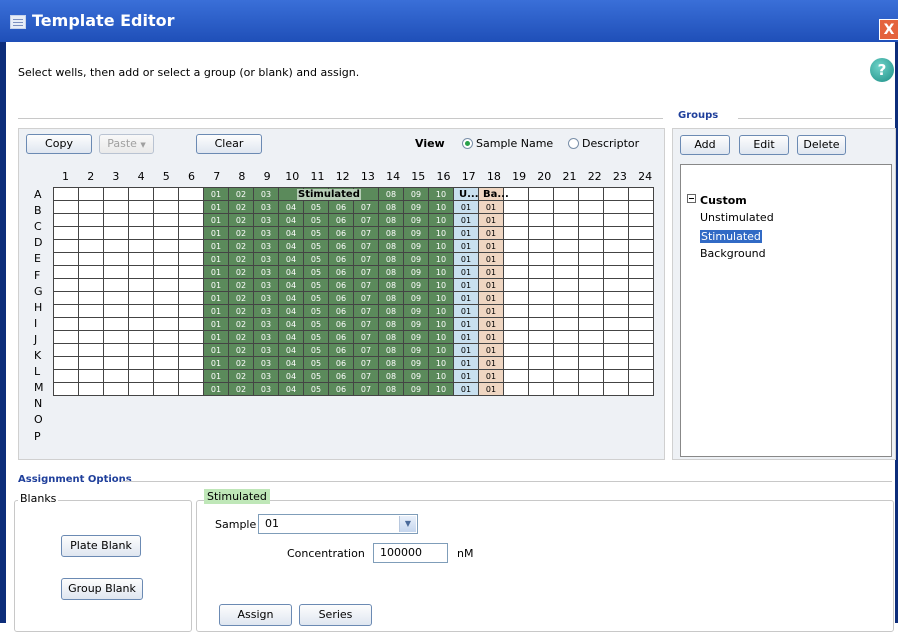 This screenshot has width=898, height=632. Describe the element at coordinates (38, 291) in the screenshot. I see `row-header: G` at that location.